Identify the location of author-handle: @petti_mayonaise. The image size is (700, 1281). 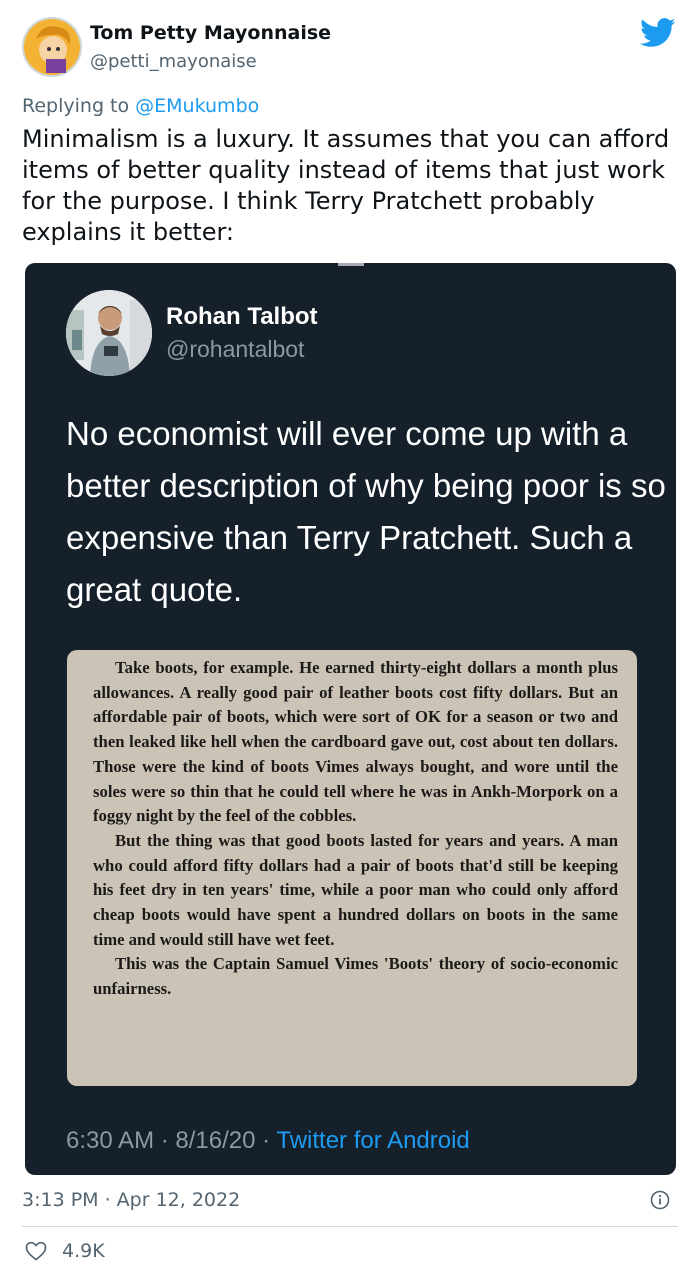
(173, 61).